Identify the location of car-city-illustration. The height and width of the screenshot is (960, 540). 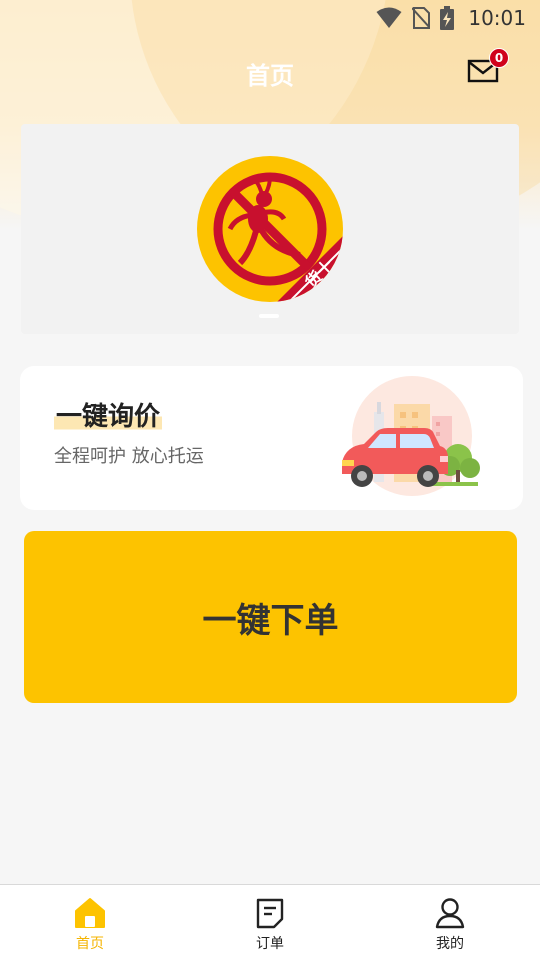
(400, 439).